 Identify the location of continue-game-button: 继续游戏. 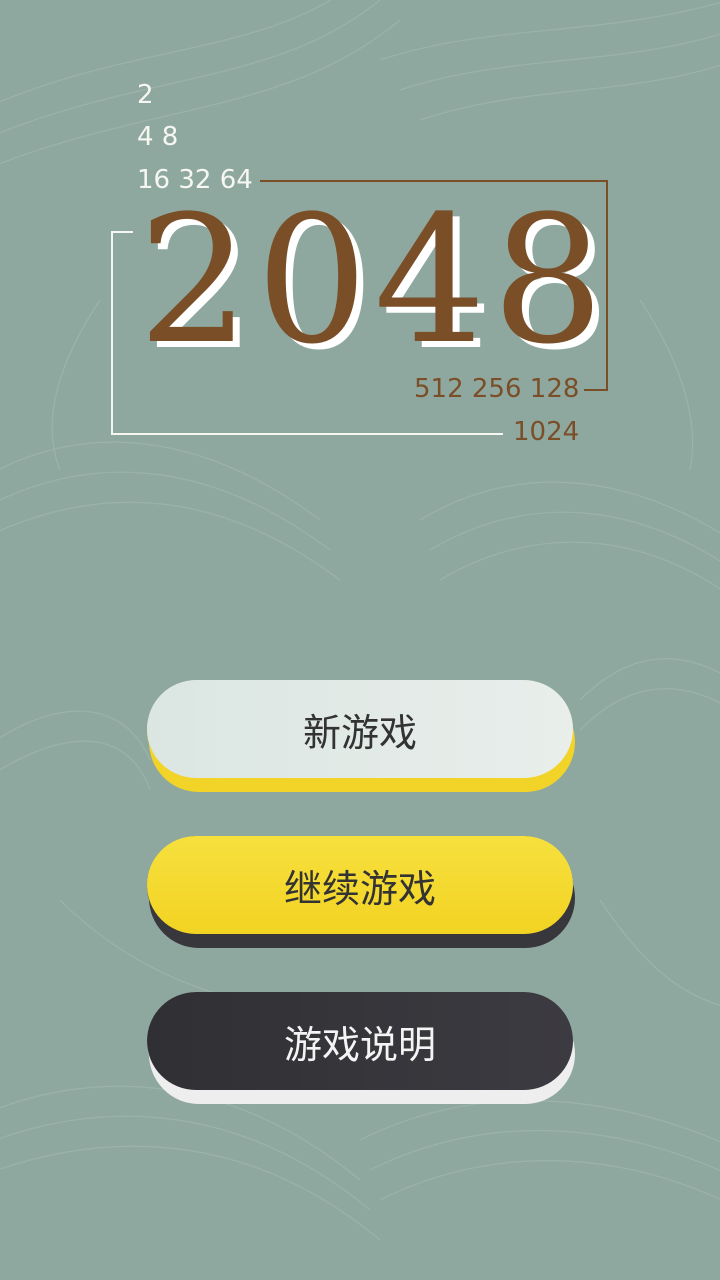
(360, 886).